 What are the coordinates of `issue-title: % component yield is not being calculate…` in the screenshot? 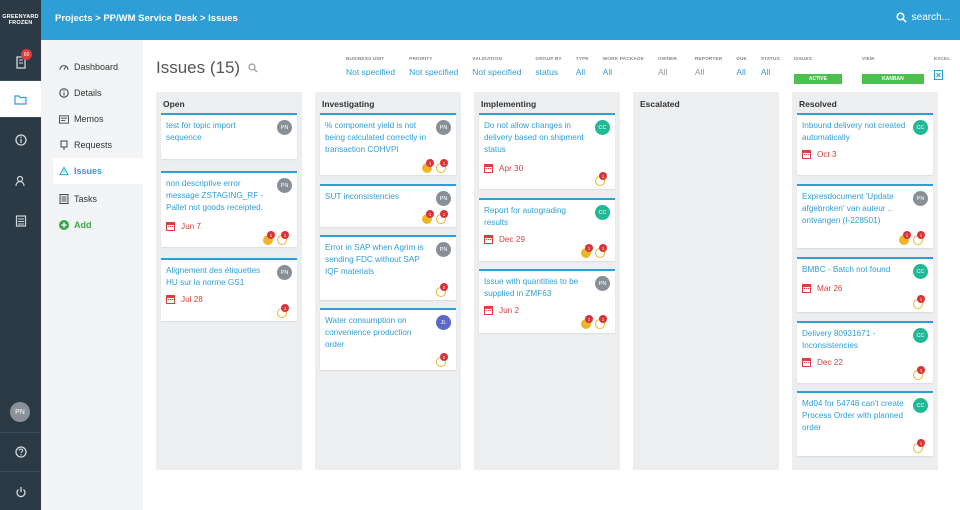 It's located at (378, 138).